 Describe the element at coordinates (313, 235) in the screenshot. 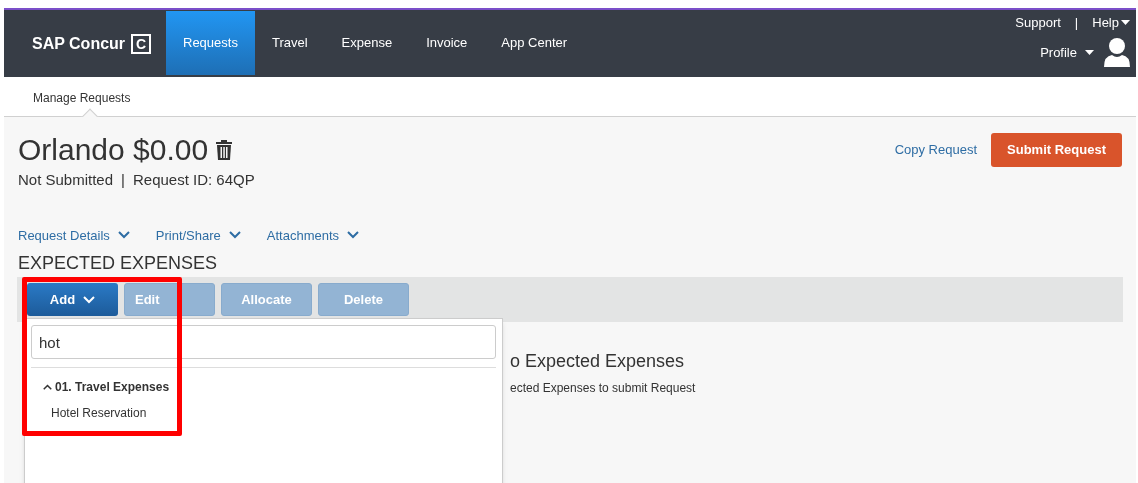

I see `menu-link: Attachments` at that location.